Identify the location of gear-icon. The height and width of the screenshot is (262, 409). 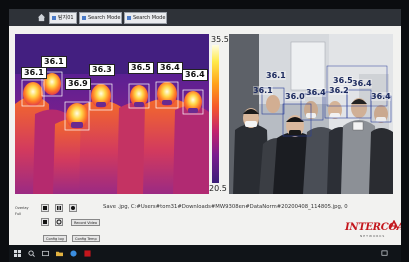
(59, 222).